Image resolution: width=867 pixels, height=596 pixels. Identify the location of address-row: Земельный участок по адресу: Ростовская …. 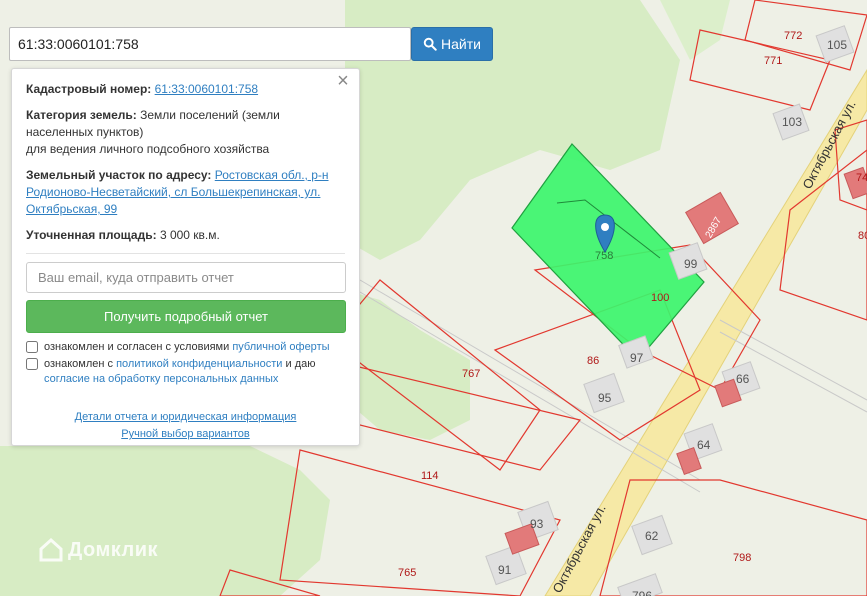
(185, 192).